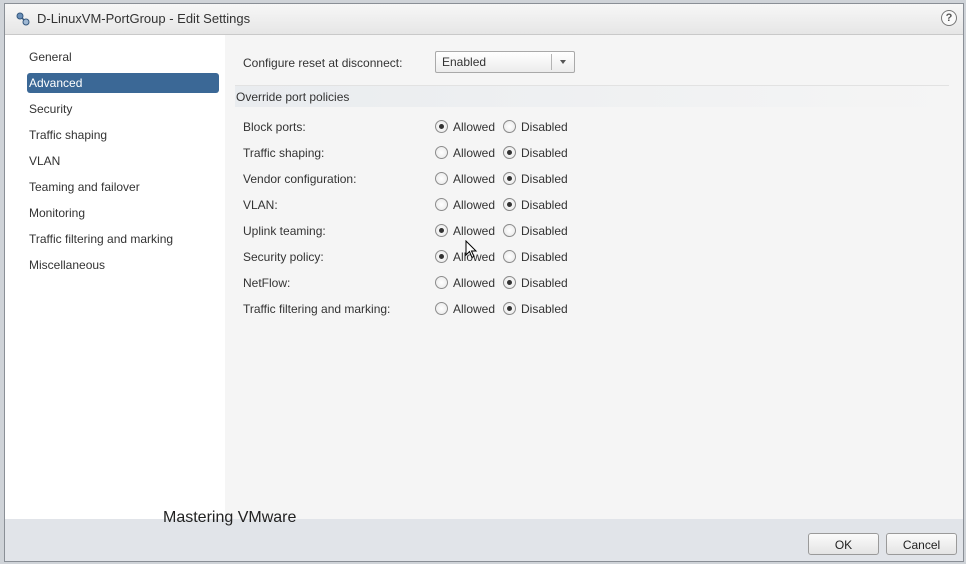  Describe the element at coordinates (284, 231) in the screenshot. I see `policy-label-uplink-teaming: Uplink teaming:` at that location.